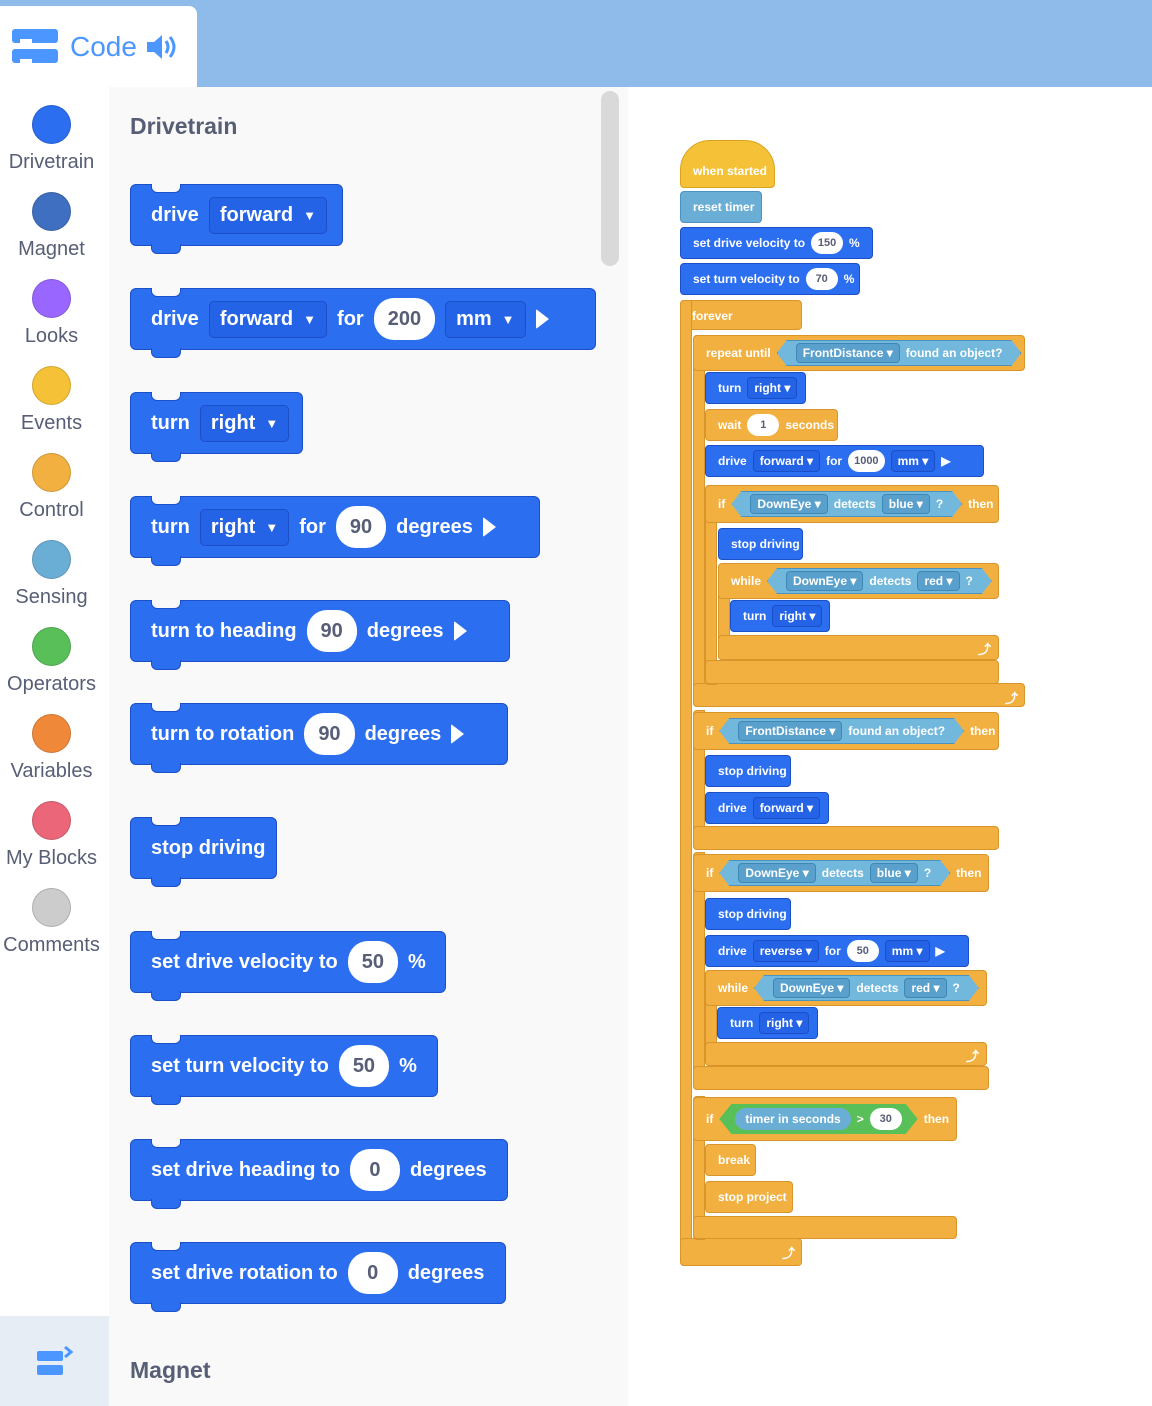 This screenshot has width=1152, height=1406. I want to click on block-turn: turn right ▼, so click(216, 427).